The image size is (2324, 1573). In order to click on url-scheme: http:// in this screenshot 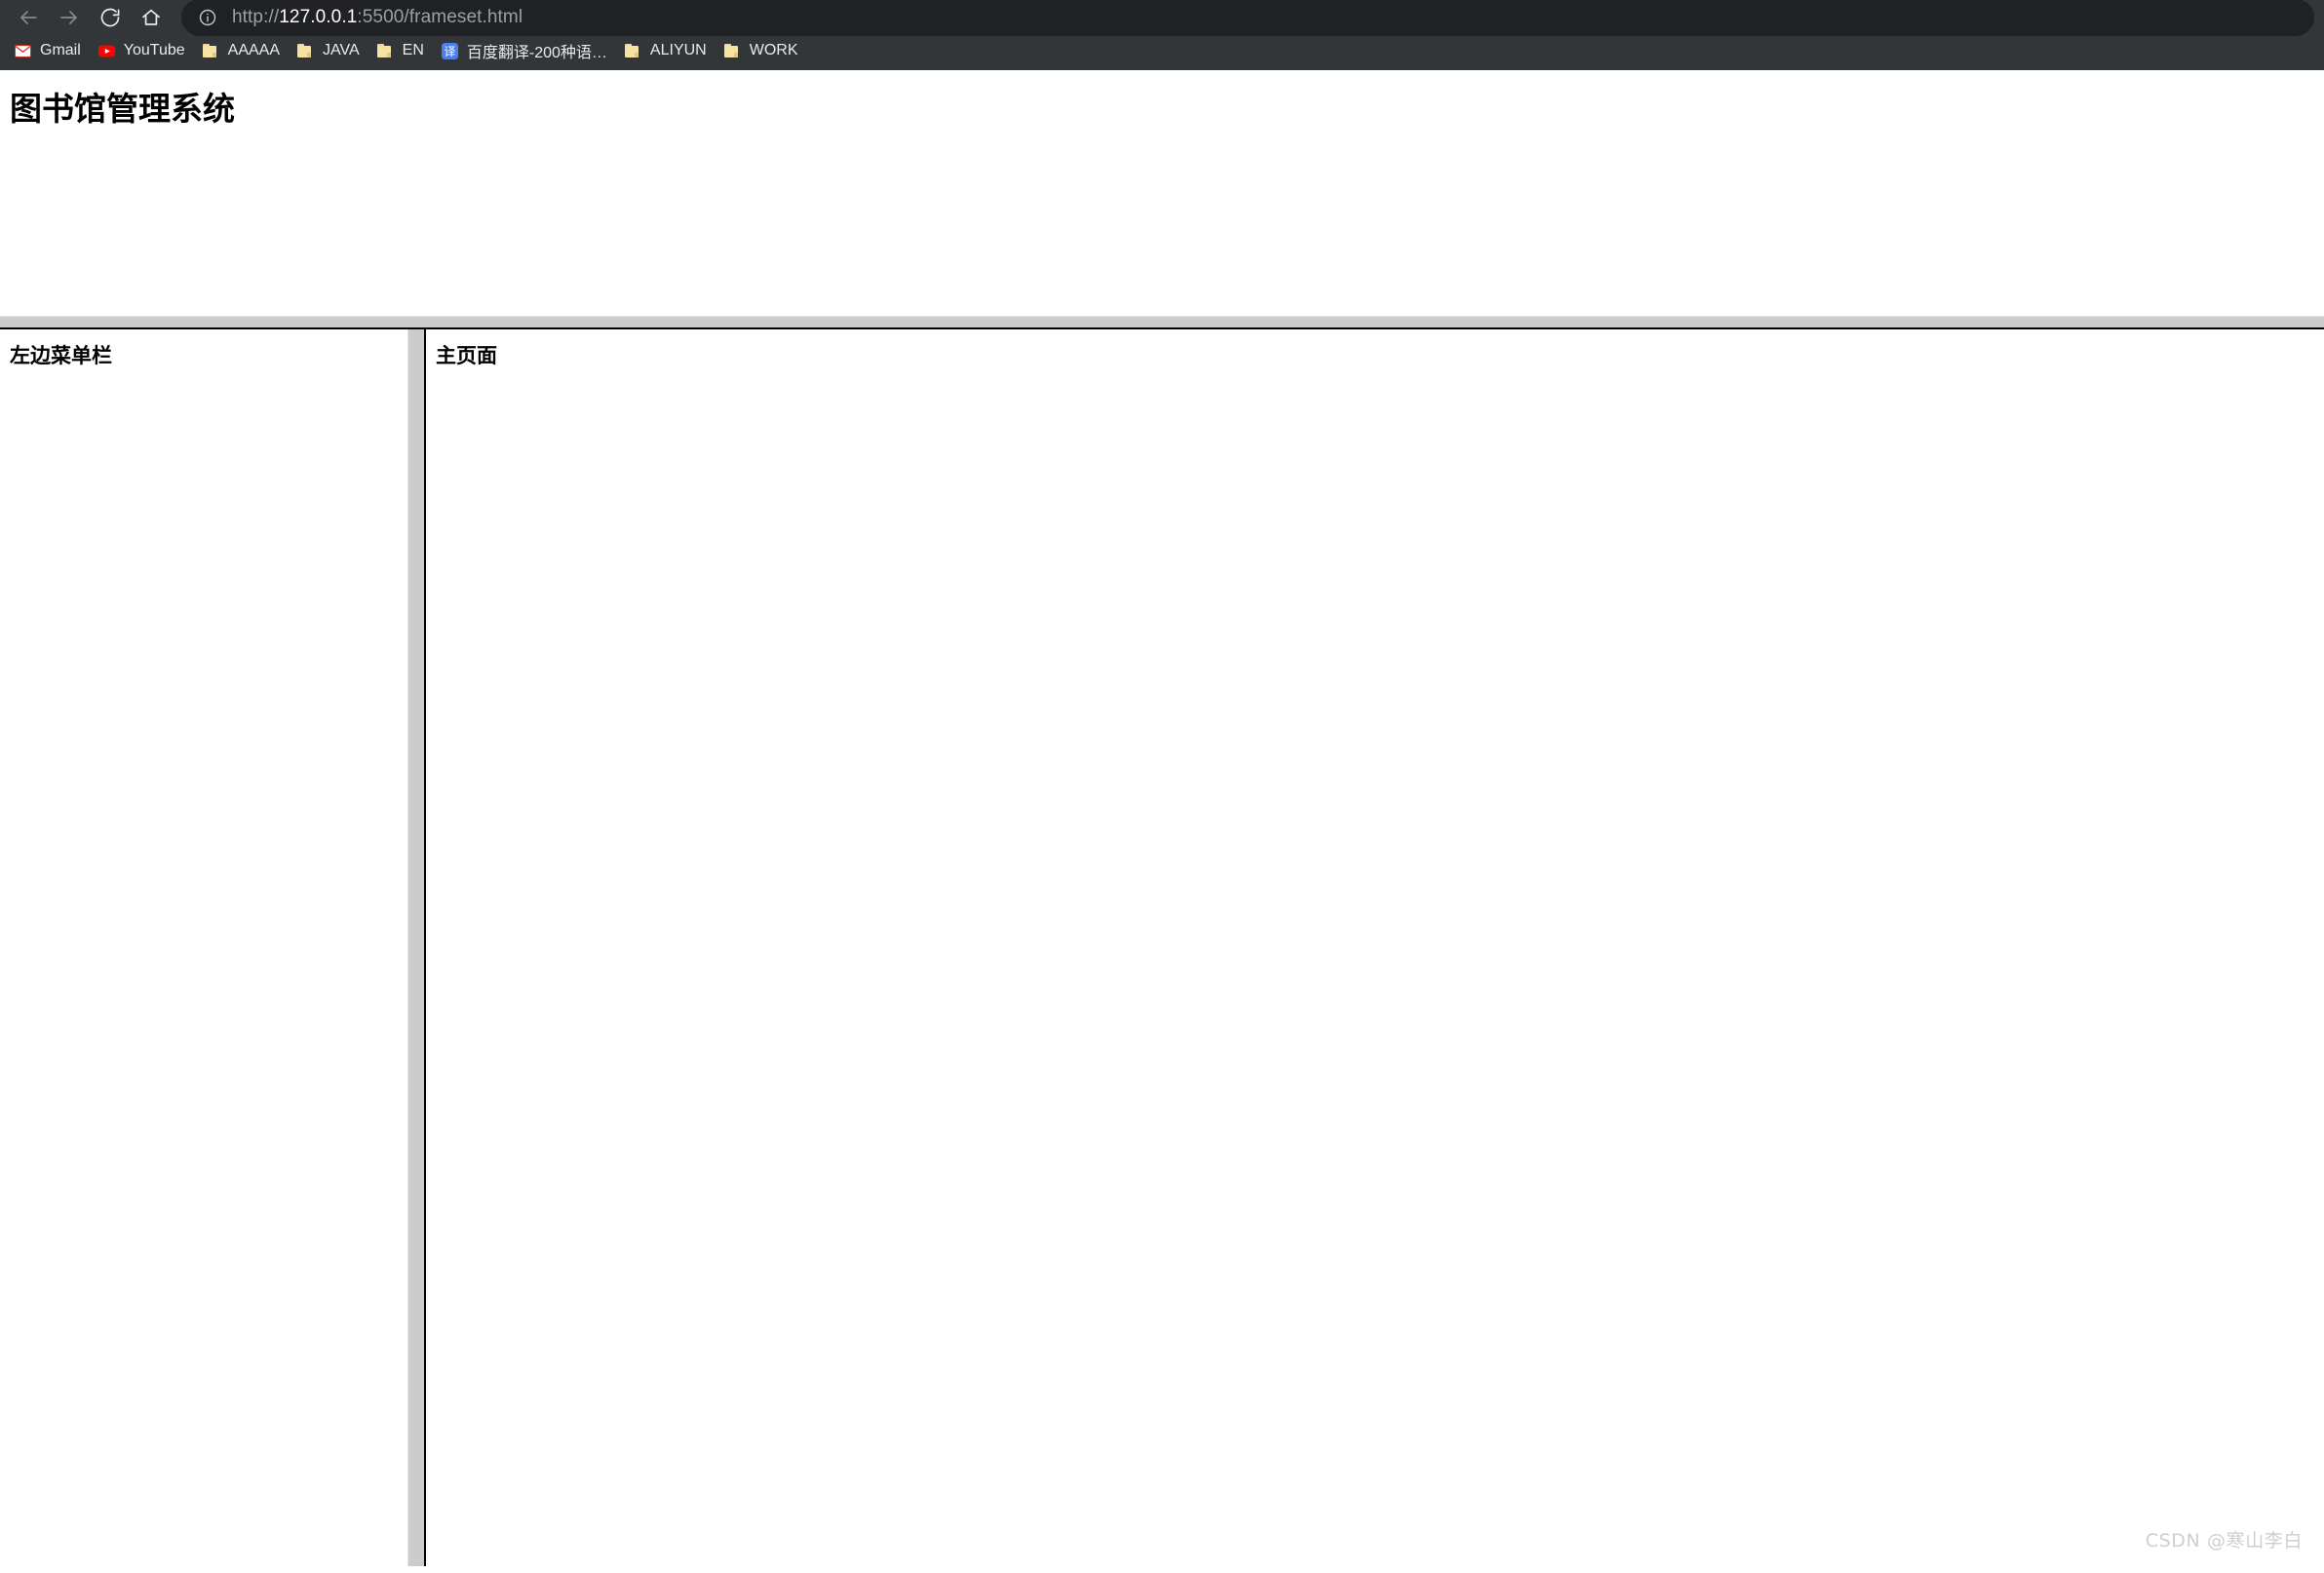, I will do `click(256, 17)`.